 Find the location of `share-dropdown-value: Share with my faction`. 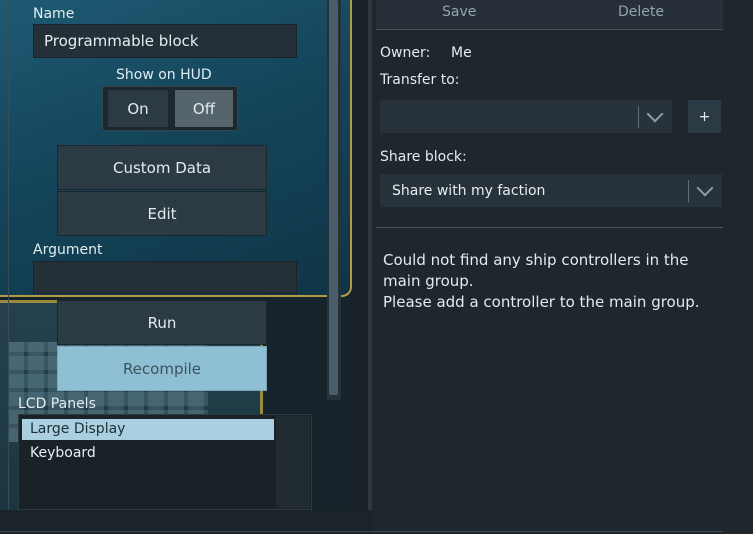

share-dropdown-value: Share with my faction is located at coordinates (469, 191).